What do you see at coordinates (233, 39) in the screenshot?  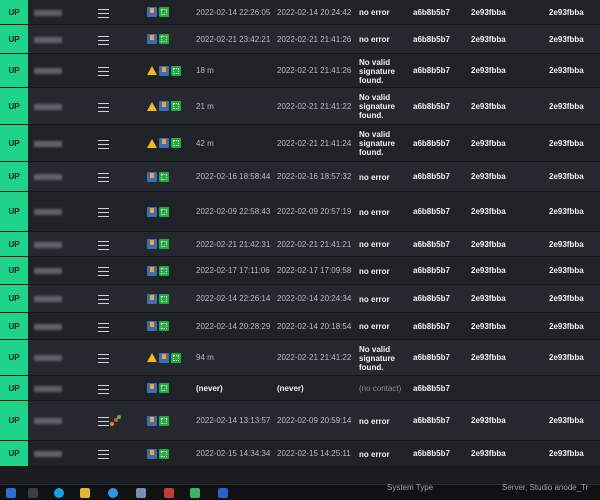 I see `first-seen: 2022-02-21 23:42:21` at bounding box center [233, 39].